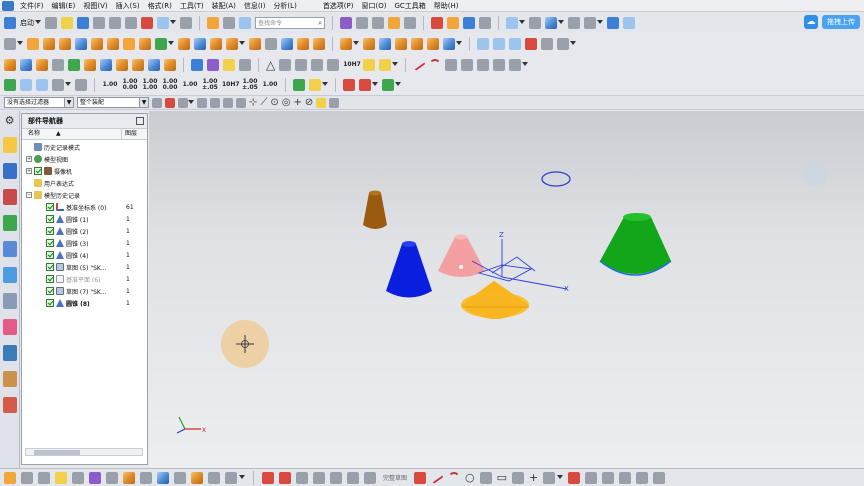 Image resolution: width=864 pixels, height=486 pixels. Describe the element at coordinates (190, 85) in the screenshot. I see `dim-format-5: 1.00` at that location.